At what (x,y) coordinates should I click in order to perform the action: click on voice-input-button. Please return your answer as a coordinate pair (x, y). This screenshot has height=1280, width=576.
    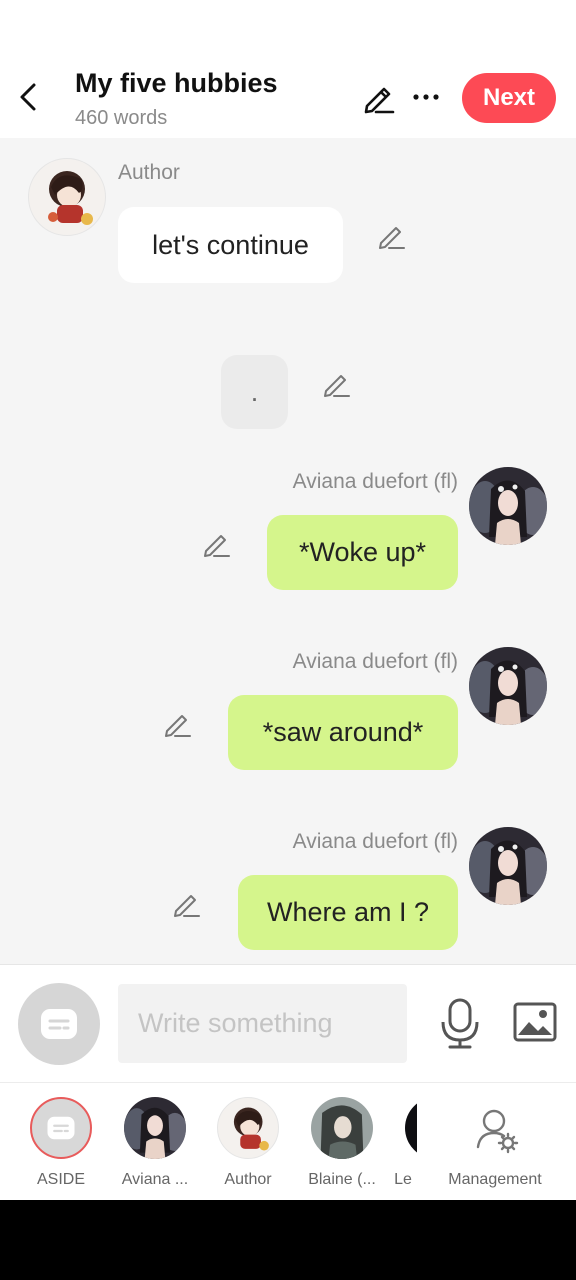
    Looking at the image, I should click on (460, 1023).